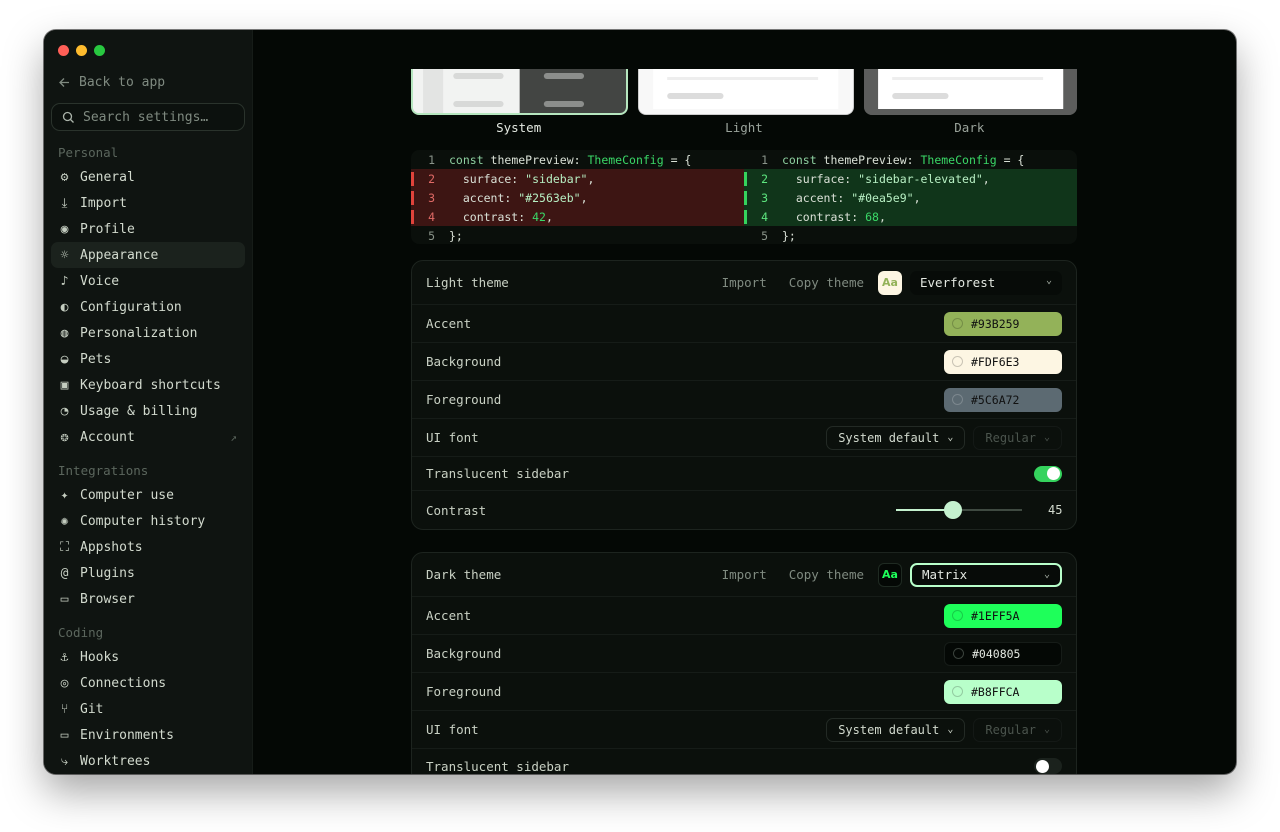 The height and width of the screenshot is (832, 1280). Describe the element at coordinates (744, 574) in the screenshot. I see `dark-import-button: Import` at that location.